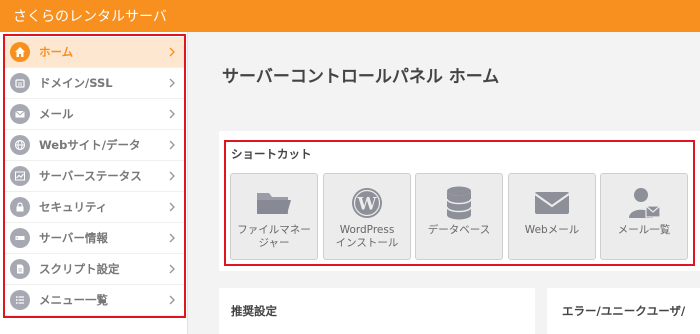 The width and height of the screenshot is (700, 334). I want to click on shortcut-title: ショートカット, so click(271, 154).